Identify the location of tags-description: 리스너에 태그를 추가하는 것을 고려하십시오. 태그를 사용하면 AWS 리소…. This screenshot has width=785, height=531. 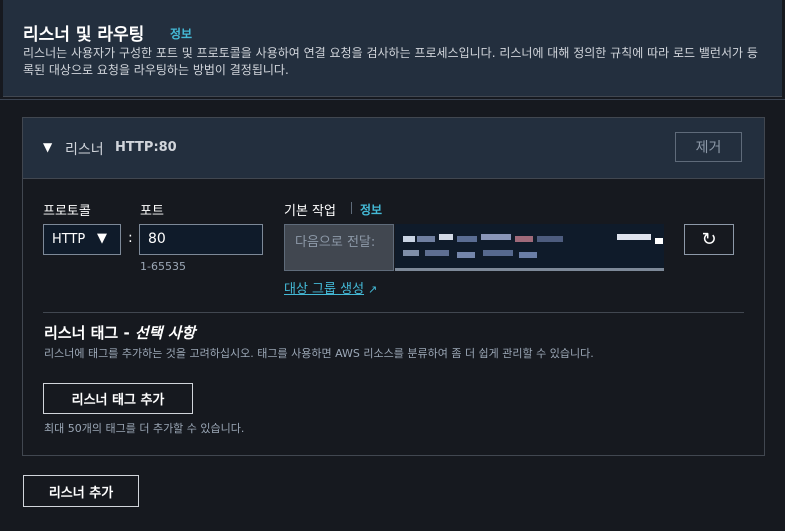
(319, 353).